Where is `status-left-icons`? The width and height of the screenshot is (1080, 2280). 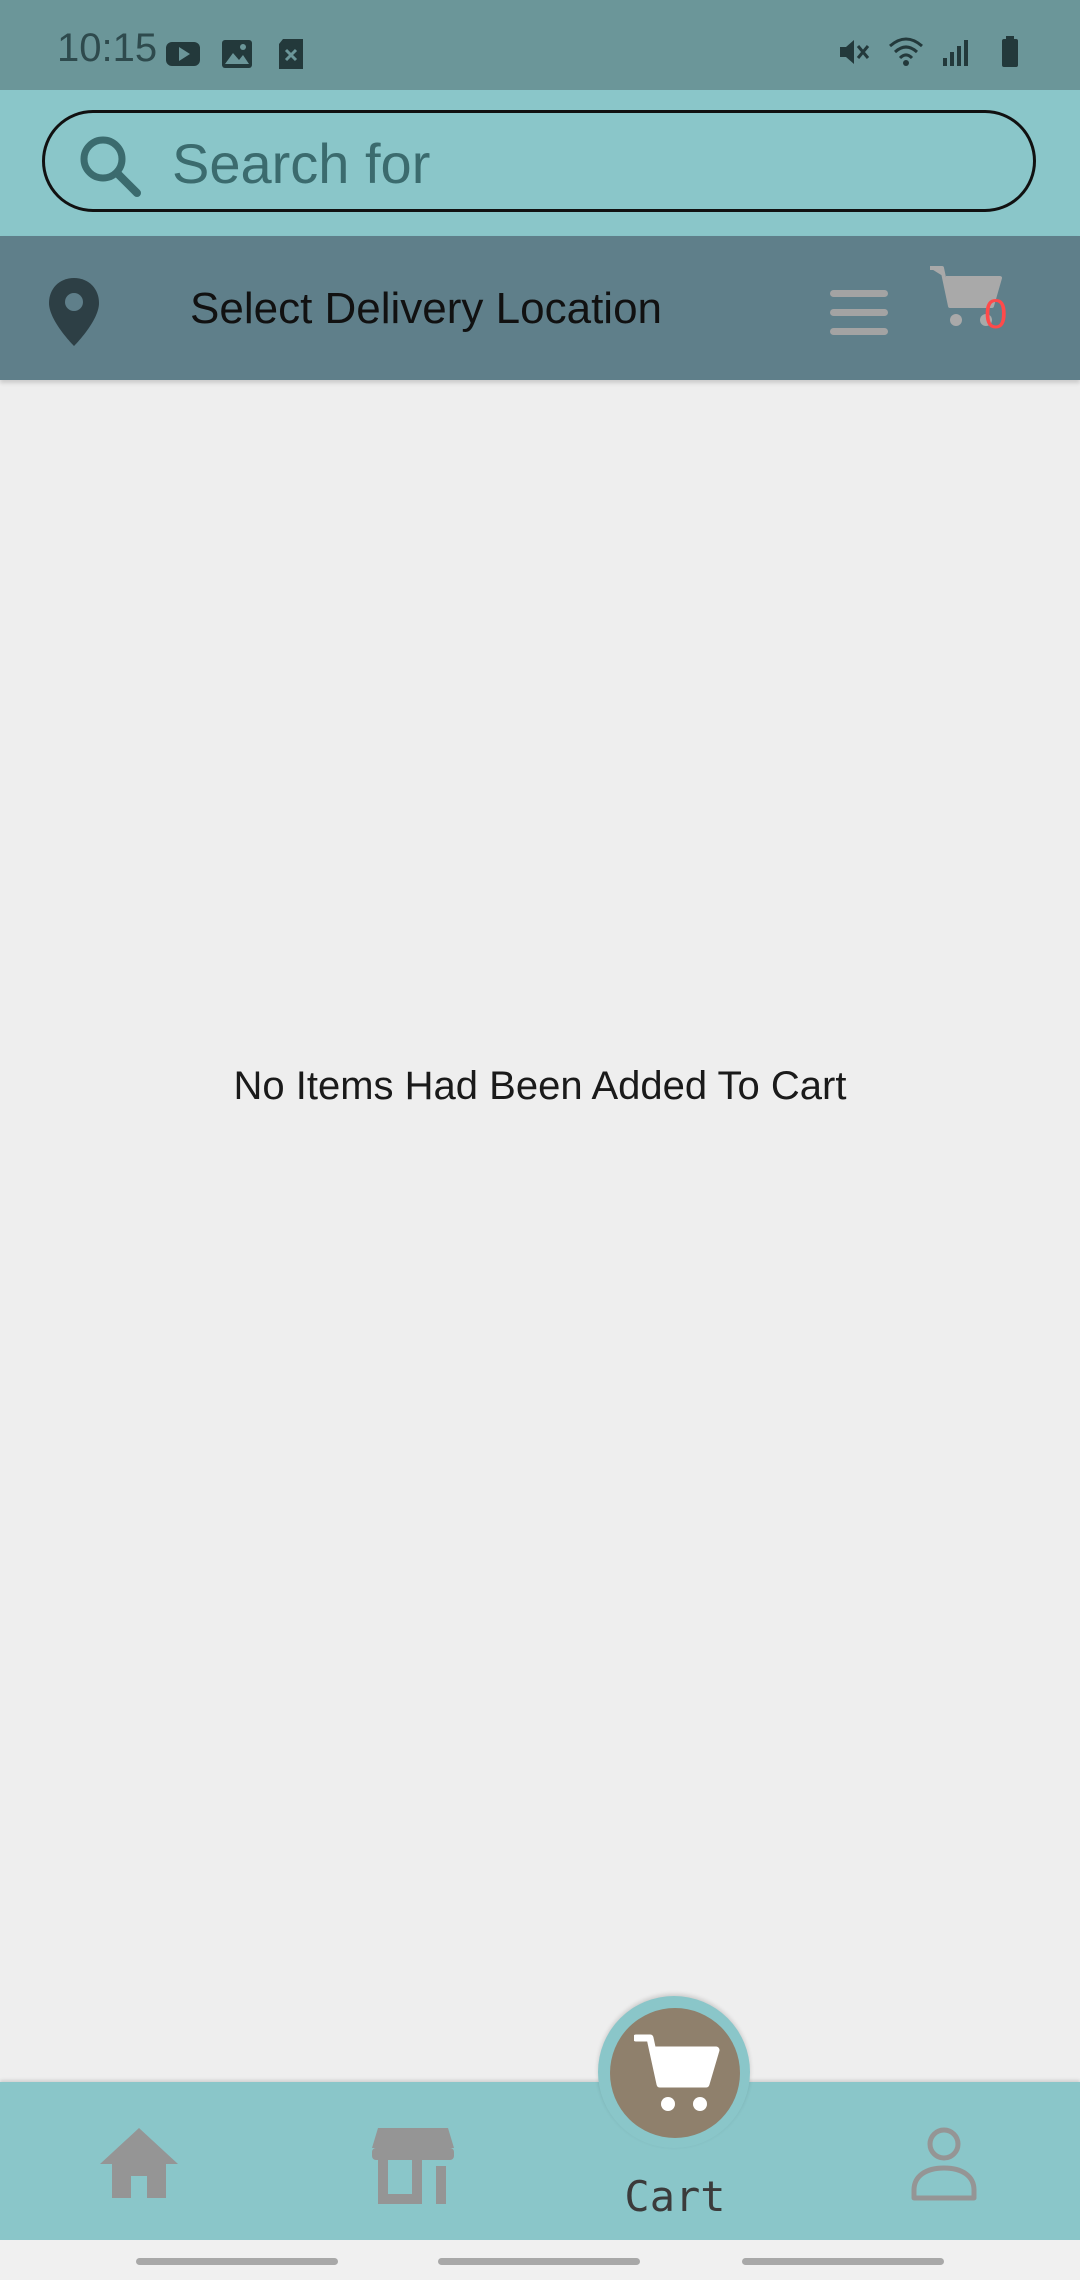 status-left-icons is located at coordinates (237, 54).